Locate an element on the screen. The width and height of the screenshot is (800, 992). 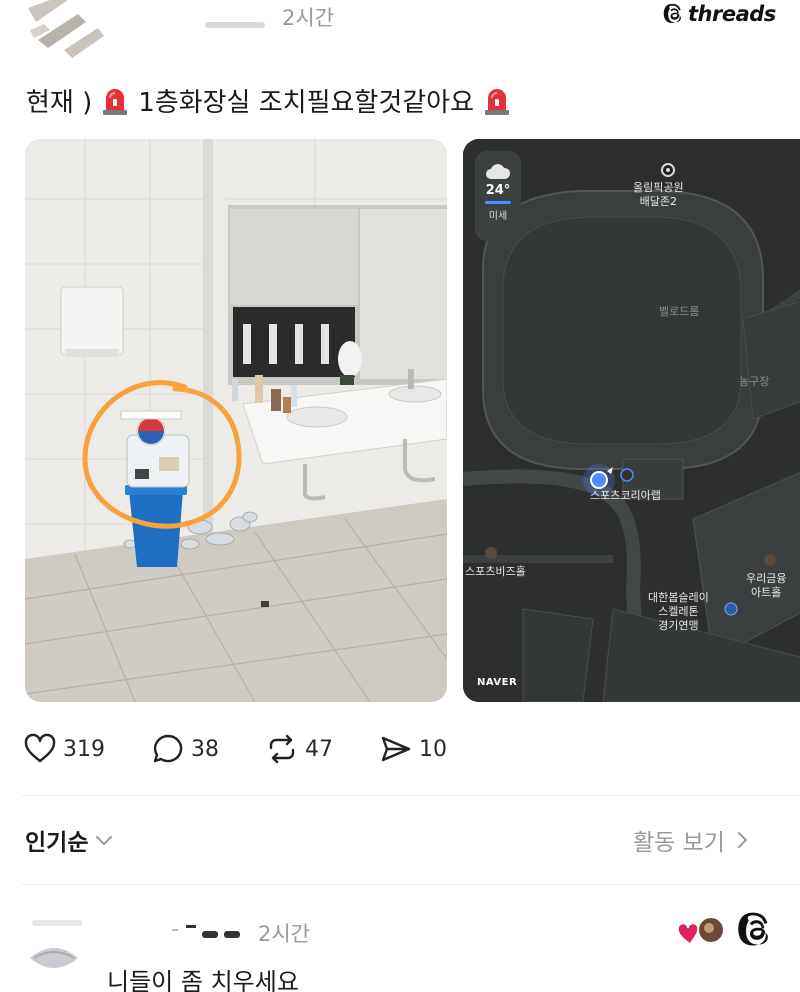
share-button: 10 is located at coordinates (413, 749).